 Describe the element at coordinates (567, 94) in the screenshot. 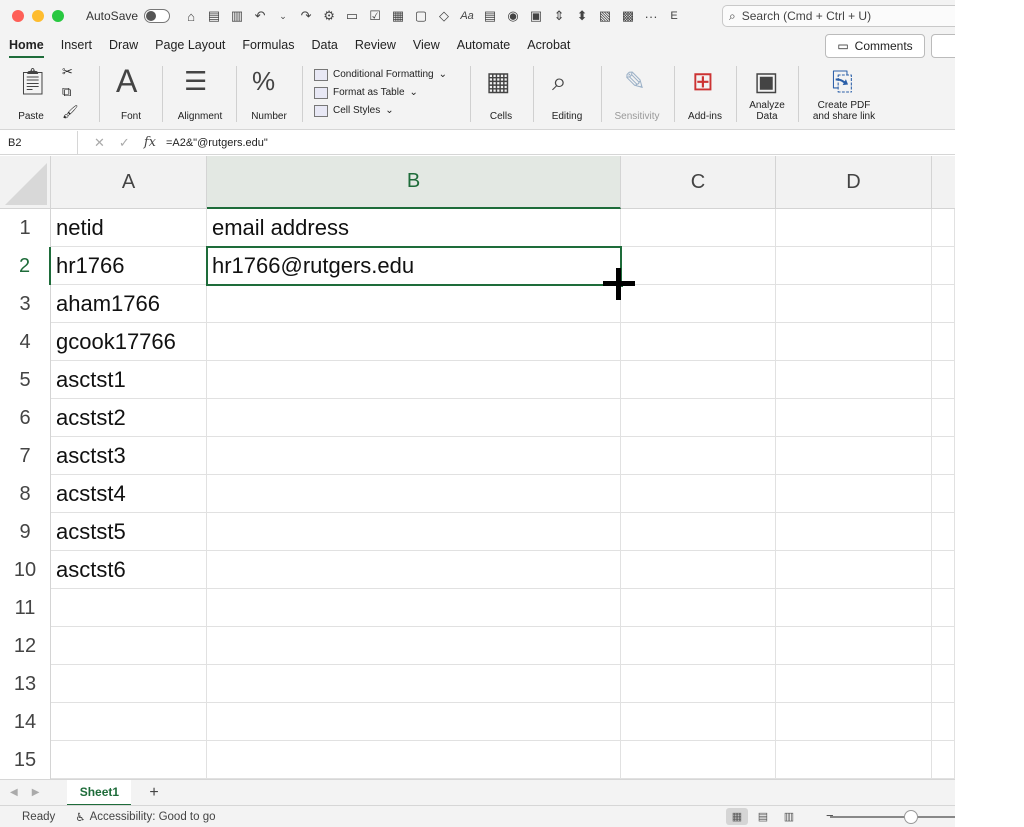

I see `editing-button: ⌕ Editing` at that location.